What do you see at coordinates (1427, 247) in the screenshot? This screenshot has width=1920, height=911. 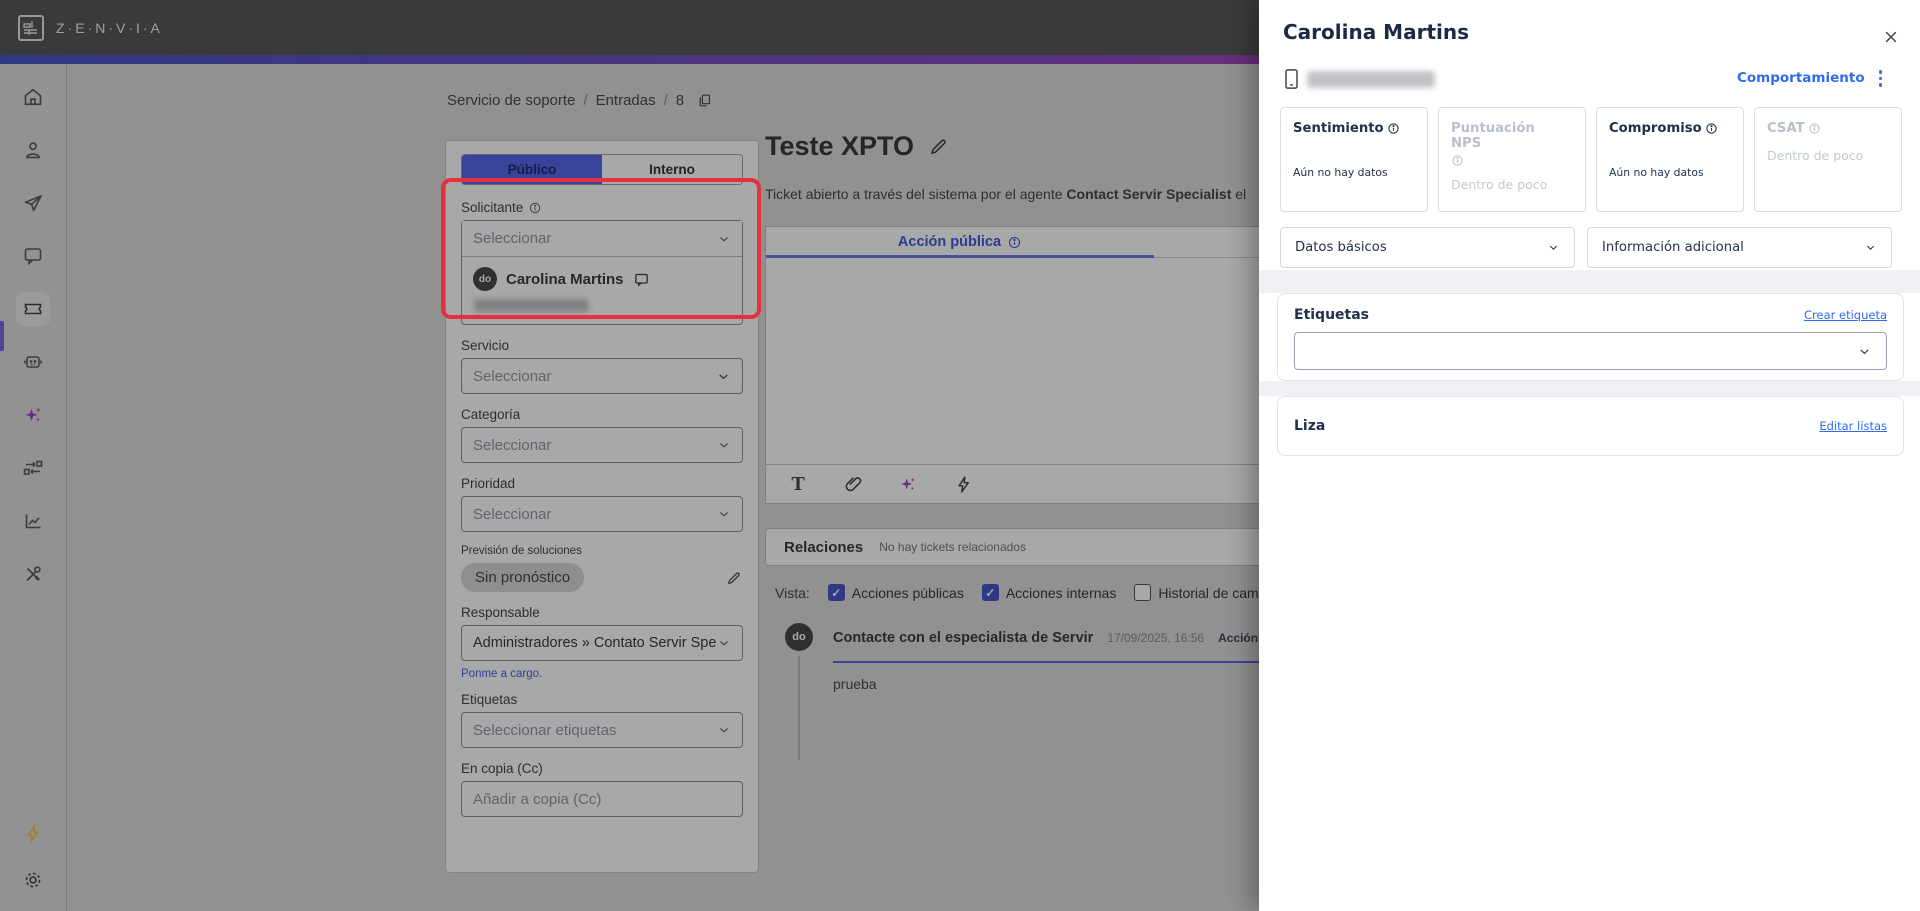 I see `accordion-datos-basicos: Datos básicos` at bounding box center [1427, 247].